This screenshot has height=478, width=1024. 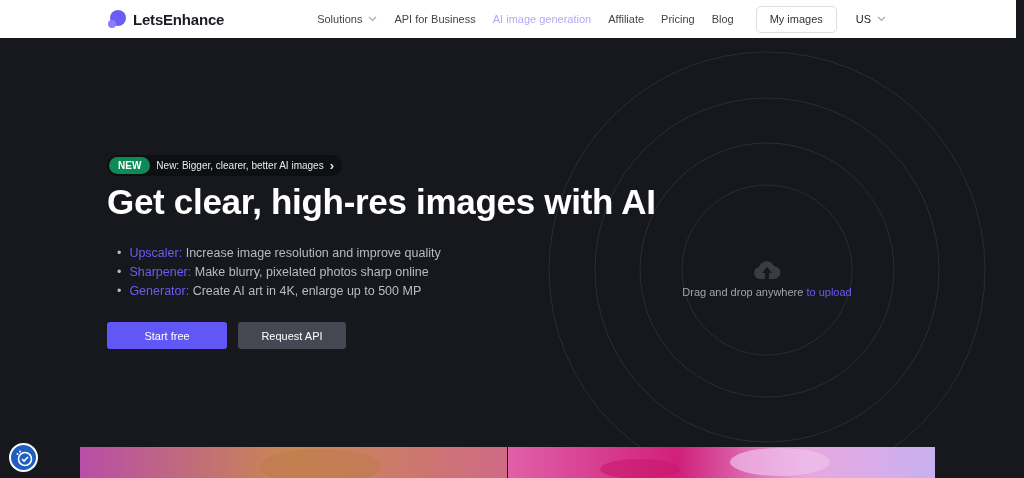 I want to click on language-selector: US, so click(x=870, y=19).